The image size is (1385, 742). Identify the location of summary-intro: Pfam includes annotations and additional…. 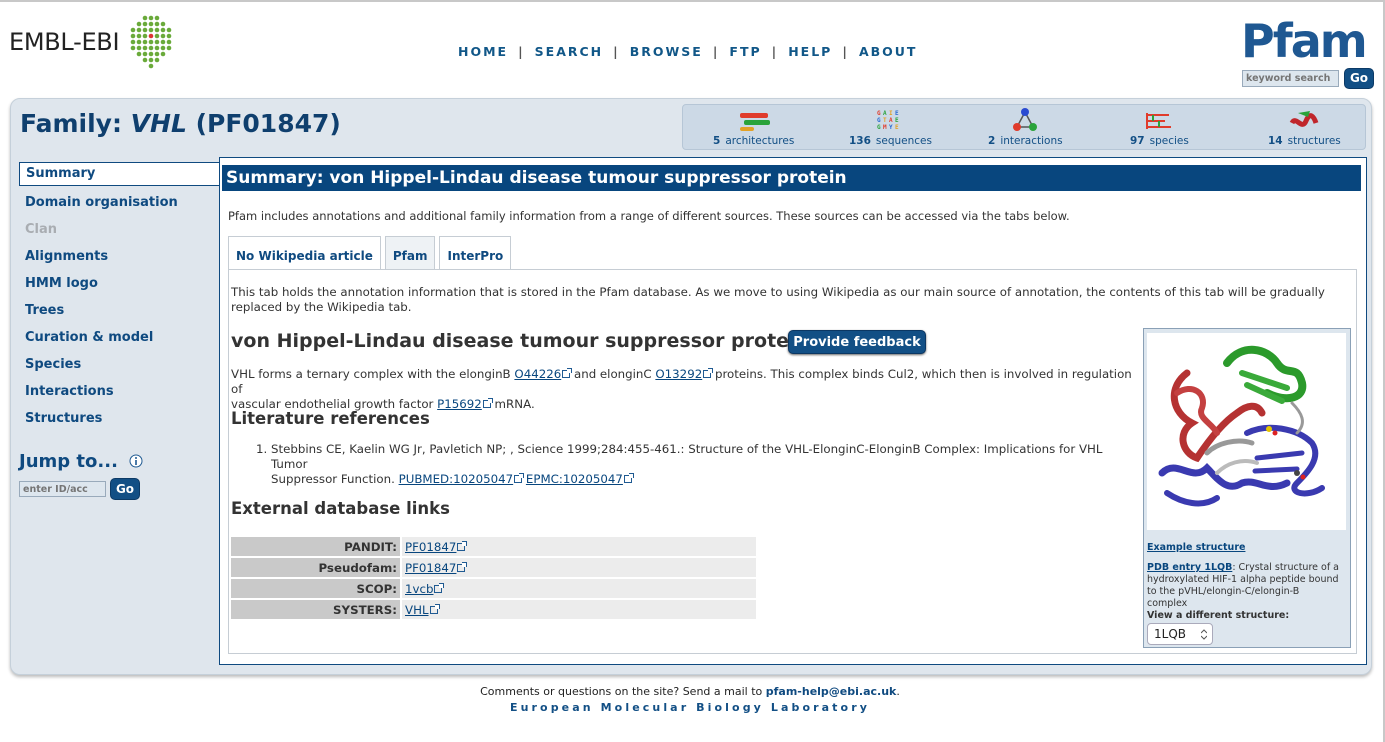
(649, 216).